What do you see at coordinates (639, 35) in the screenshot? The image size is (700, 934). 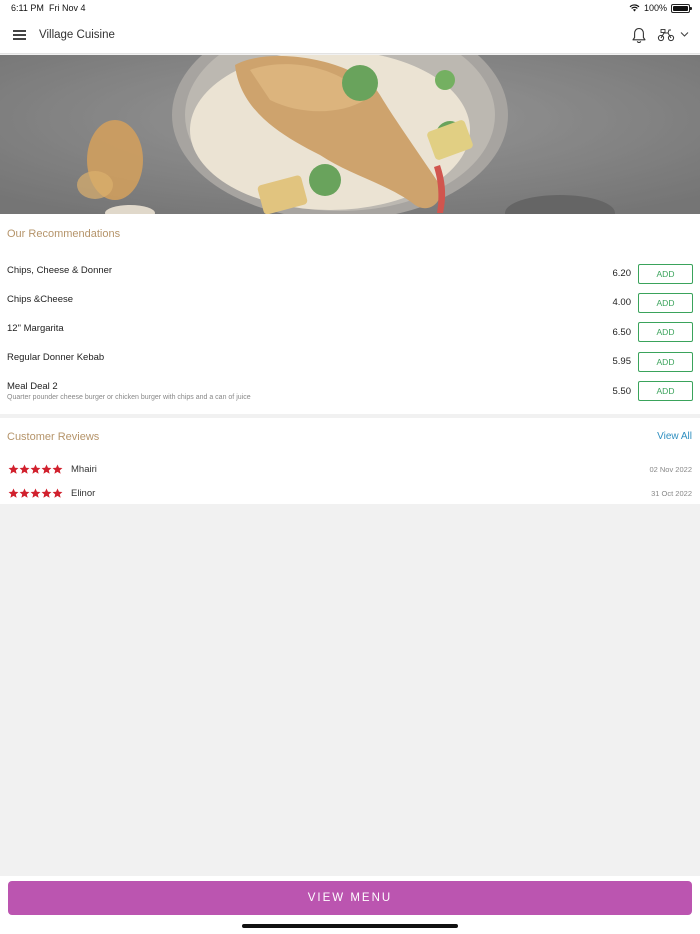 I see `bell-icon` at bounding box center [639, 35].